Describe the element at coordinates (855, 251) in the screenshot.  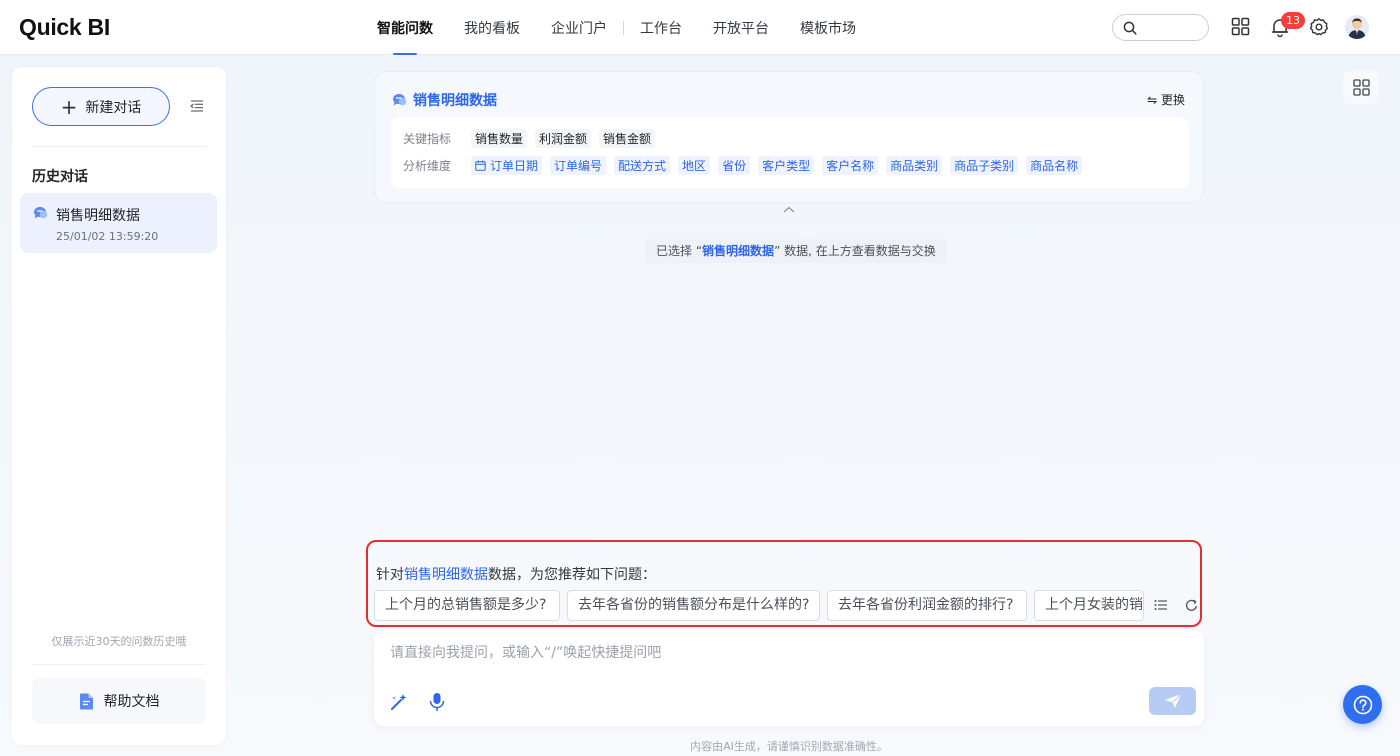
I see `selected-note-suffix: ” 数据, 在上方查看数据与交换` at that location.